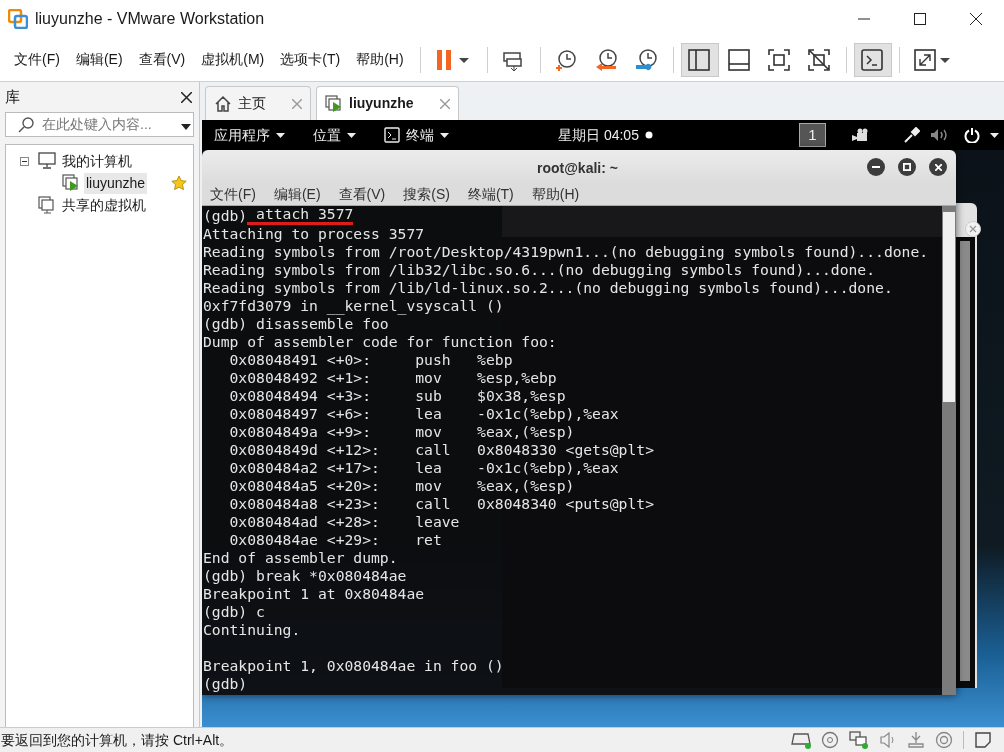 The height and width of the screenshot is (752, 1004). What do you see at coordinates (577, 168) in the screenshot?
I see `terminal-title: root@kali: ~` at bounding box center [577, 168].